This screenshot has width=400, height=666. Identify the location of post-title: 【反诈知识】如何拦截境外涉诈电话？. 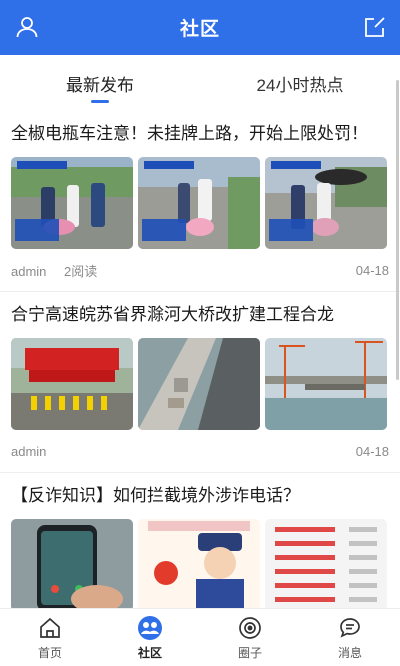
(155, 495).